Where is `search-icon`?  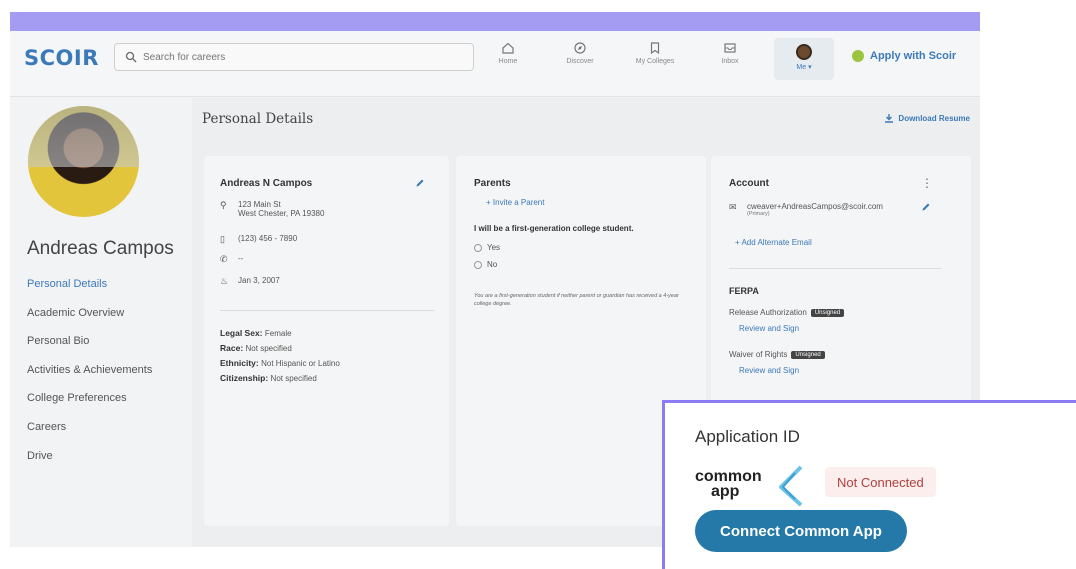
search-icon is located at coordinates (131, 57).